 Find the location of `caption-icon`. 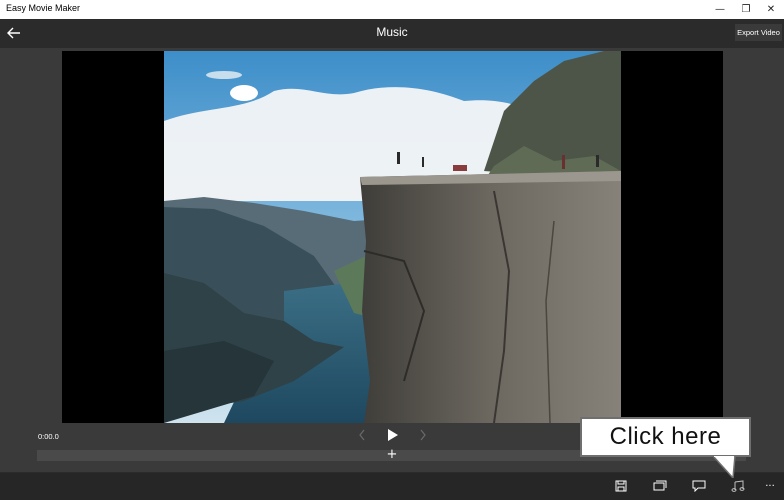

caption-icon is located at coordinates (699, 486).